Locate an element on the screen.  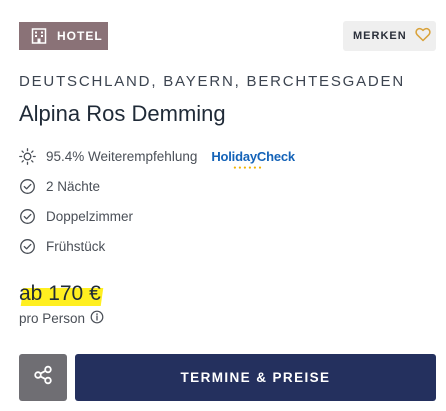
holidaycheck-logo: HolidayCheck ●●●●●● is located at coordinates (253, 160).